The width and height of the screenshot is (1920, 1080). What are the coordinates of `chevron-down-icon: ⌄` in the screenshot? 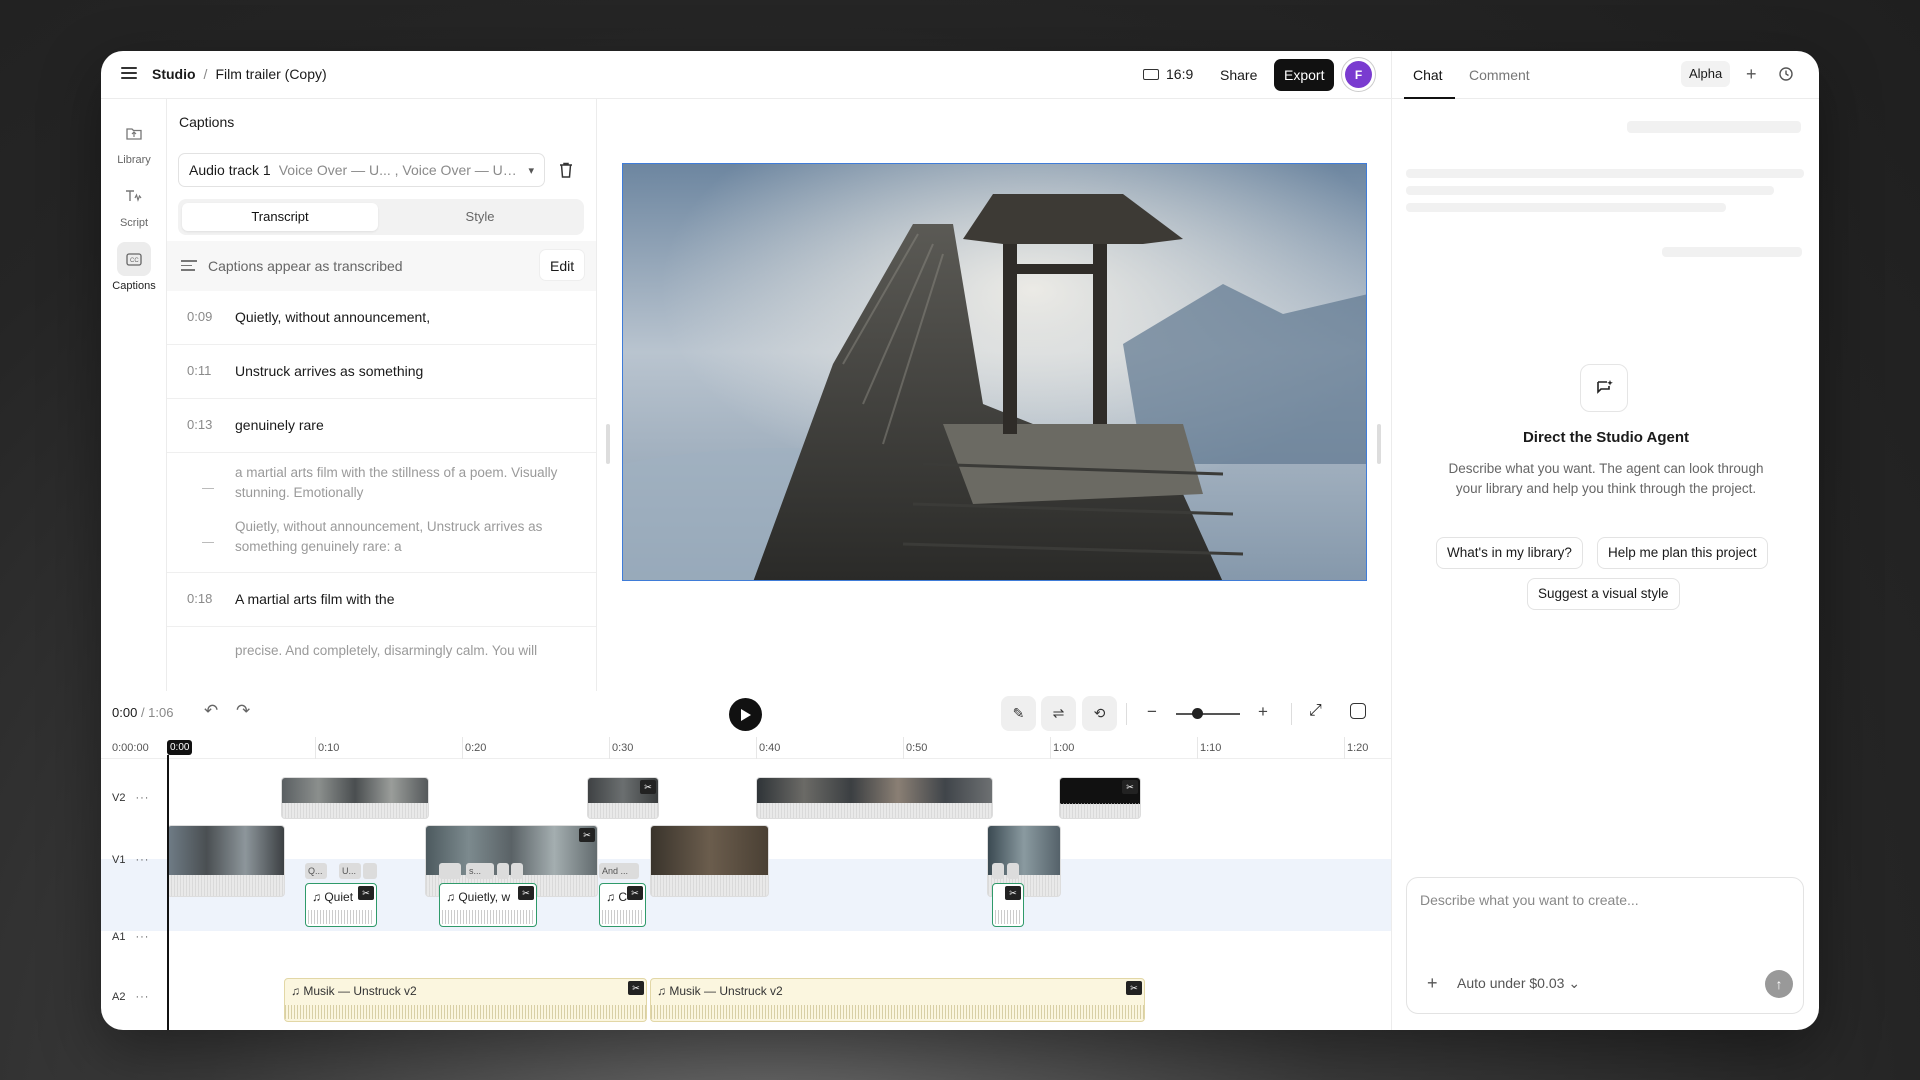 It's located at (1574, 983).